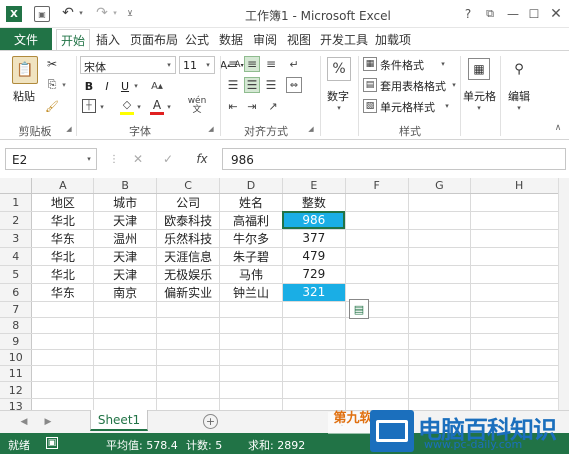  Describe the element at coordinates (314, 274) in the screenshot. I see `cell: 729` at that location.